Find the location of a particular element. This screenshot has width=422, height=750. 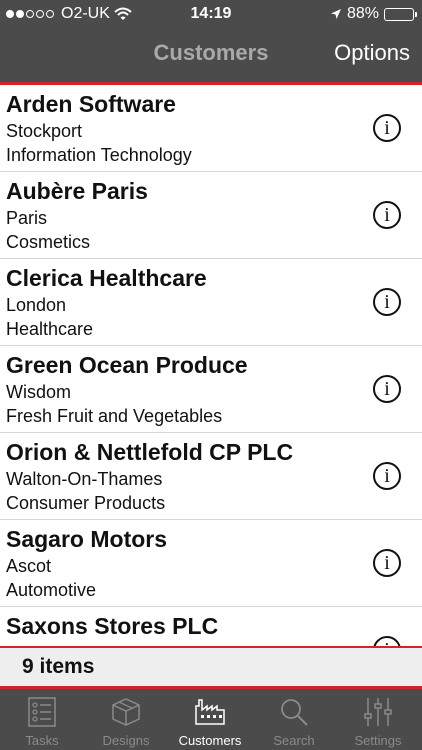

customer-name: Arden Software is located at coordinates (91, 104).